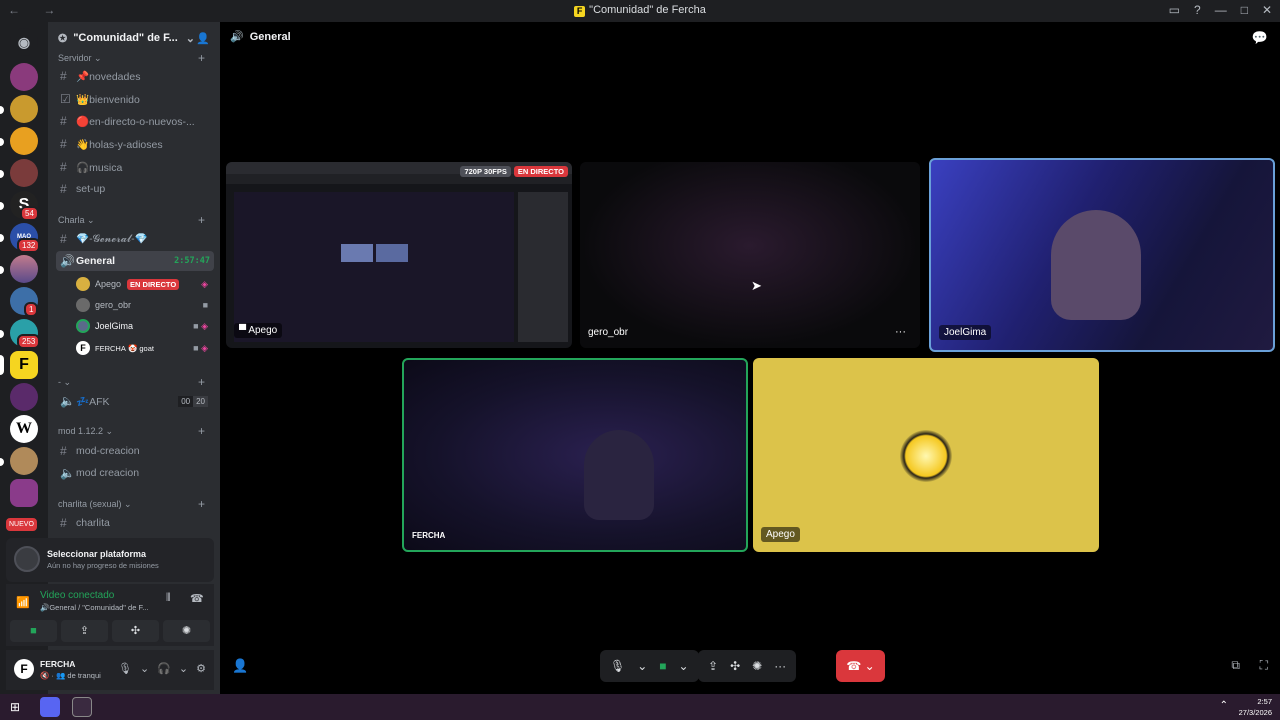 Image resolution: width=1280 pixels, height=720 pixels. Describe the element at coordinates (1197, 10) in the screenshot. I see `help-icon: ?` at that location.